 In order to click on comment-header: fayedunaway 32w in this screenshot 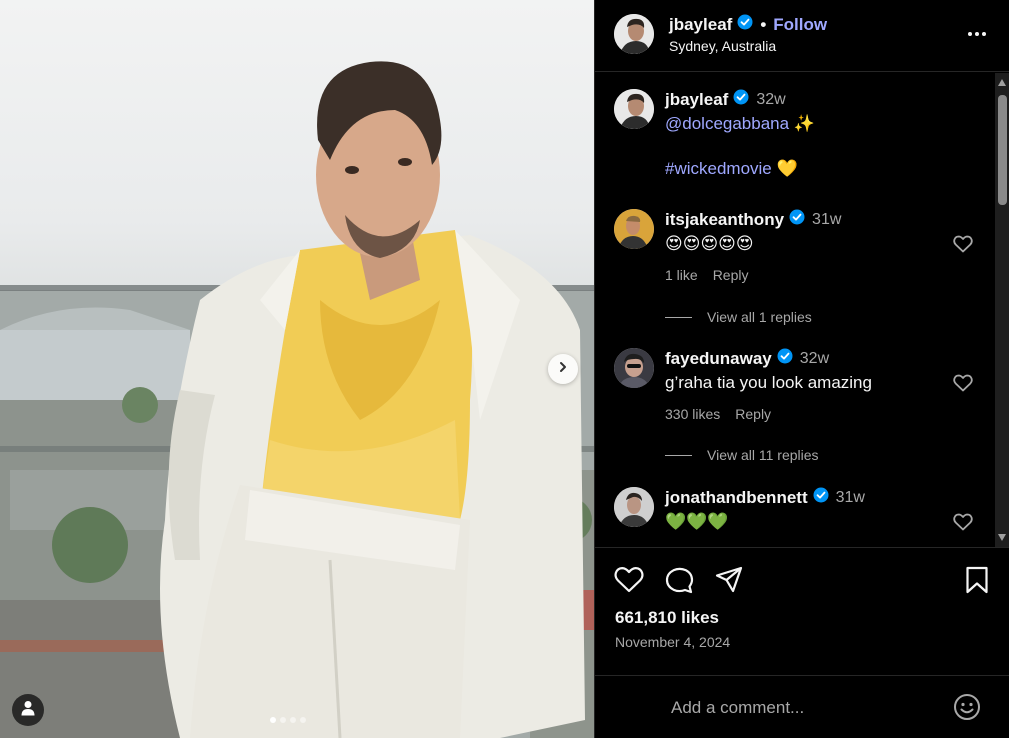, I will do `click(747, 358)`.